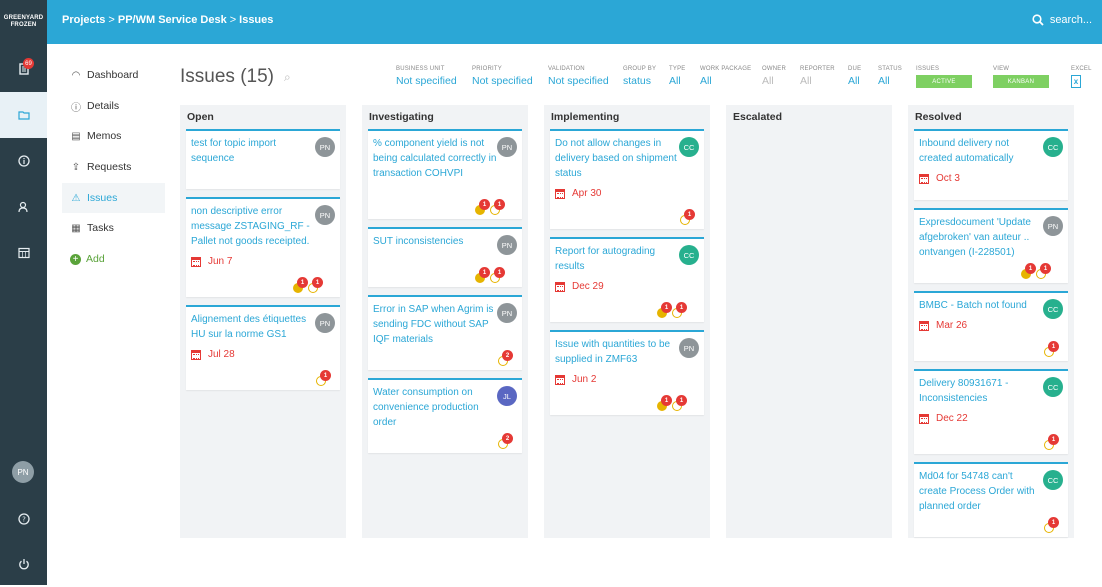 The width and height of the screenshot is (1102, 587). What do you see at coordinates (725, 76) in the screenshot?
I see `filter-work-package: WORK PACKAGE All` at bounding box center [725, 76].